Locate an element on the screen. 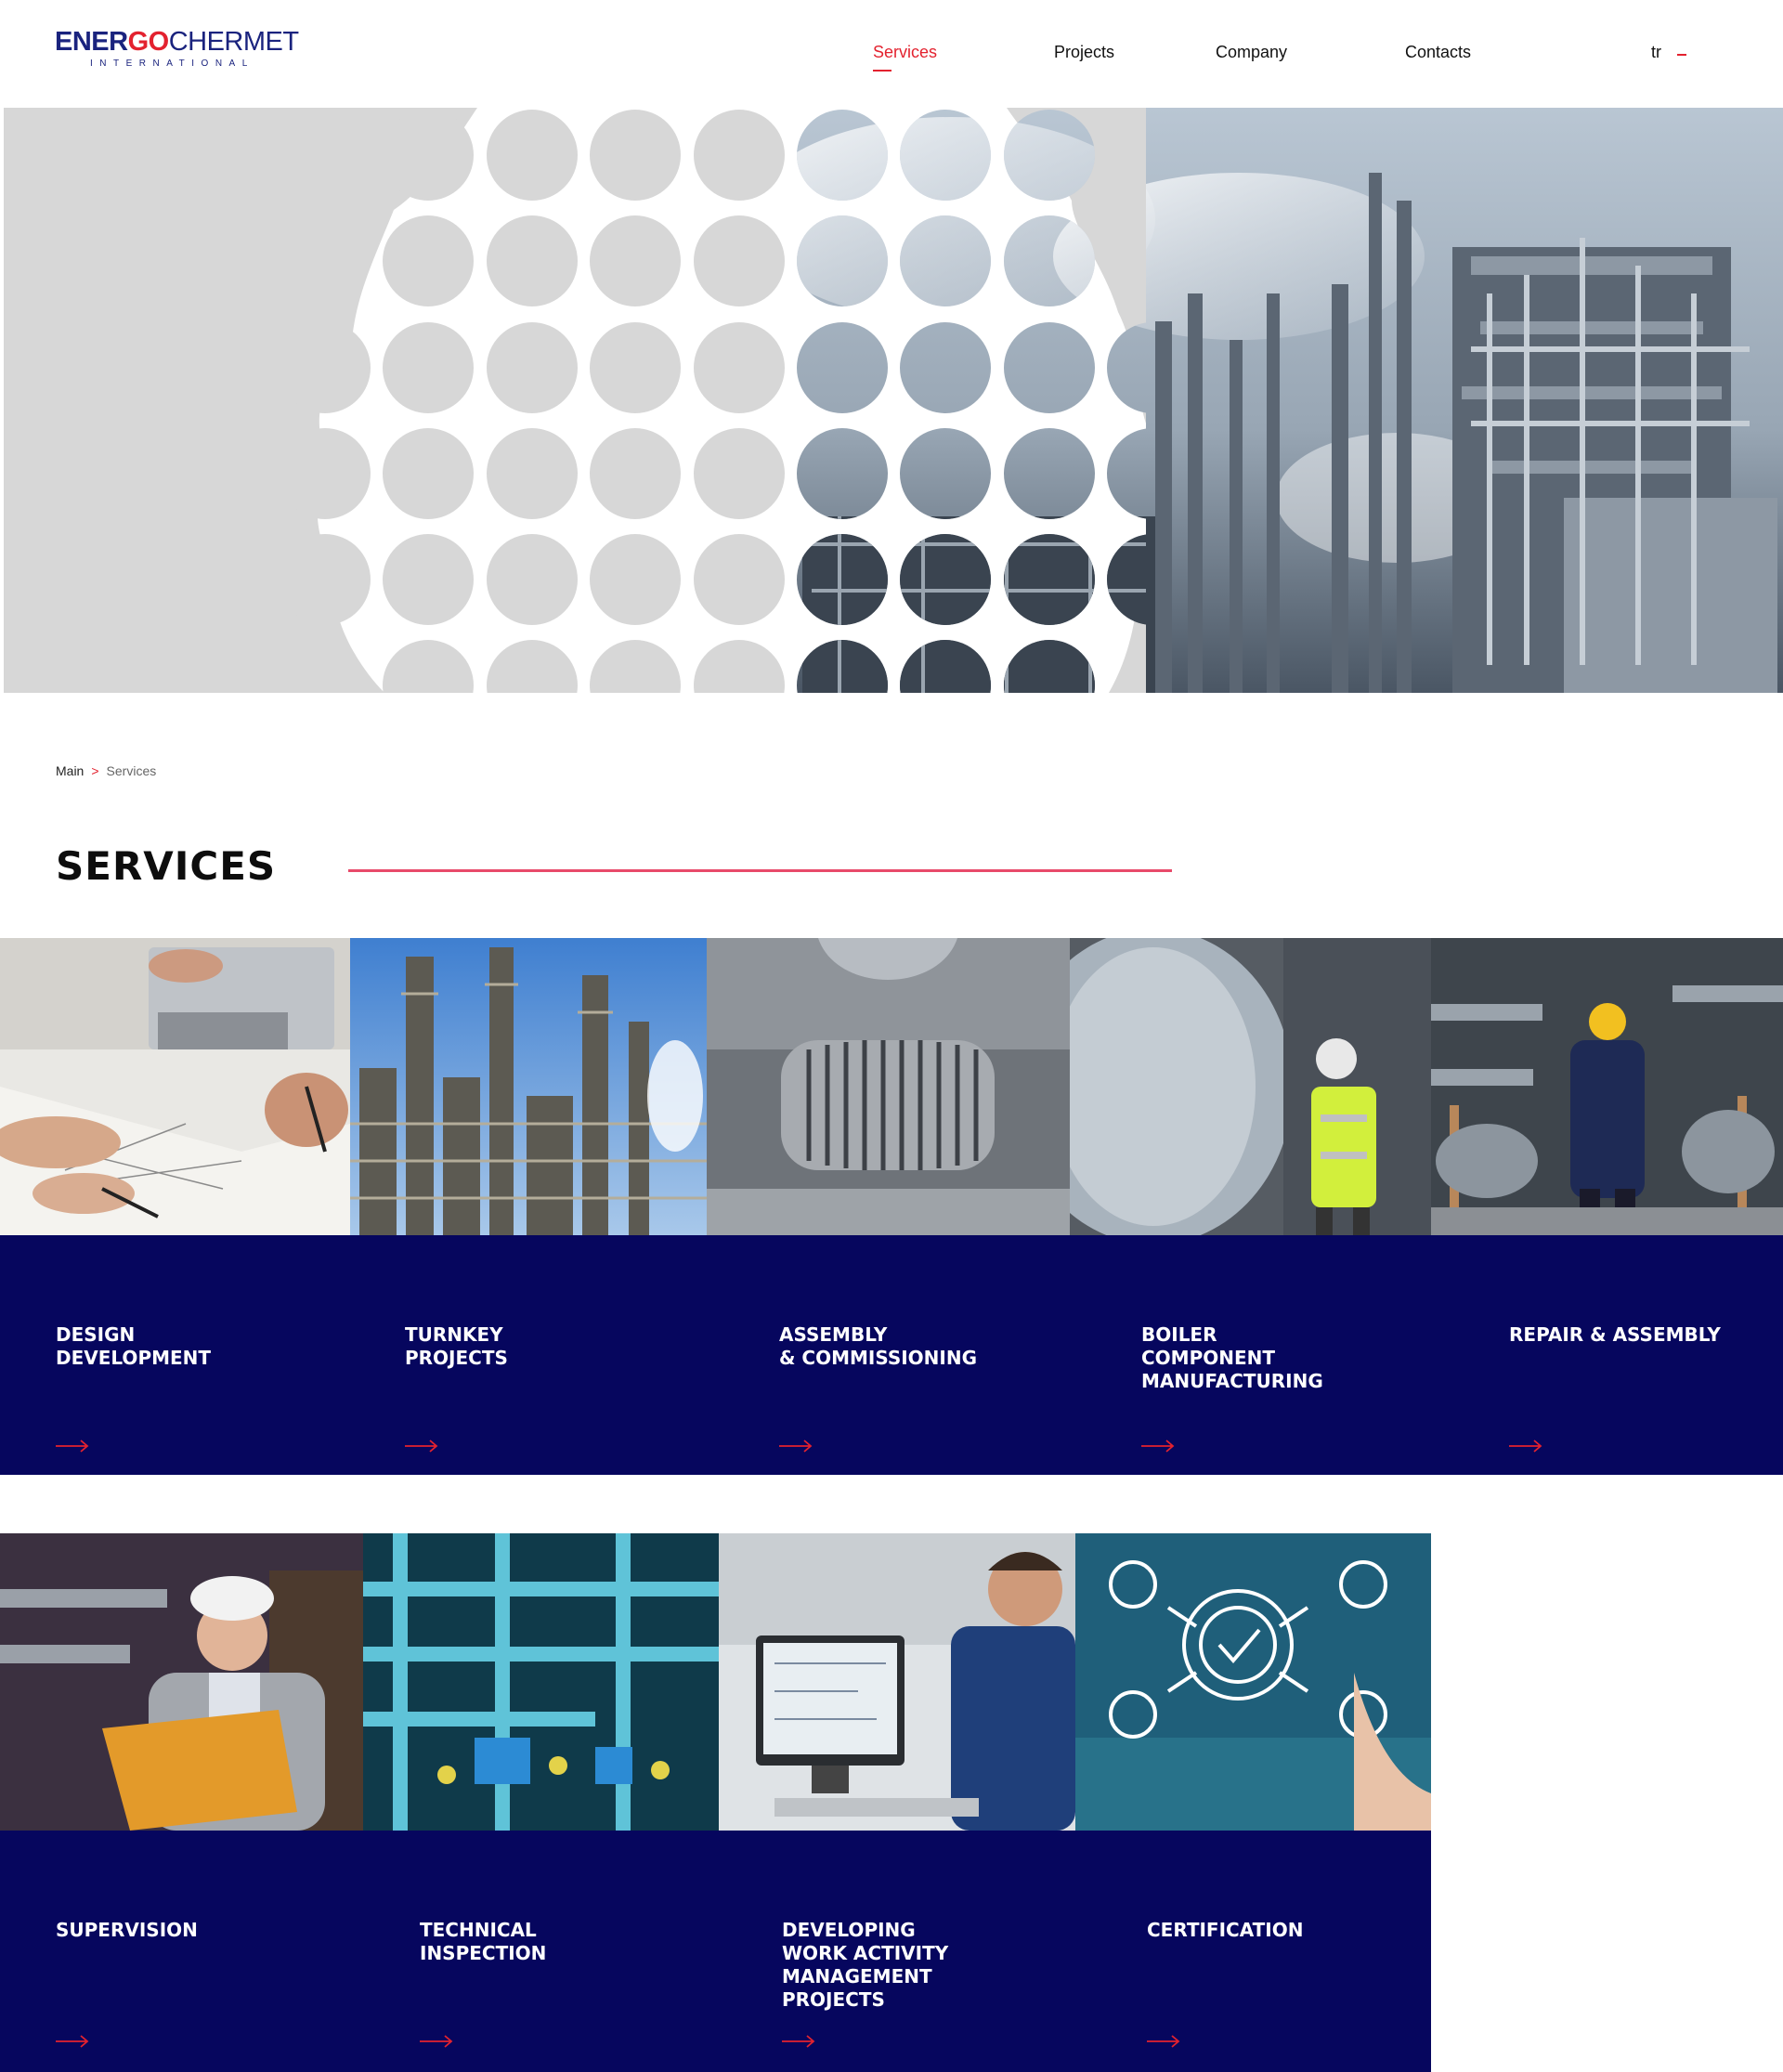  logo-subtitle: INTERNATIONAL is located at coordinates (172, 64).